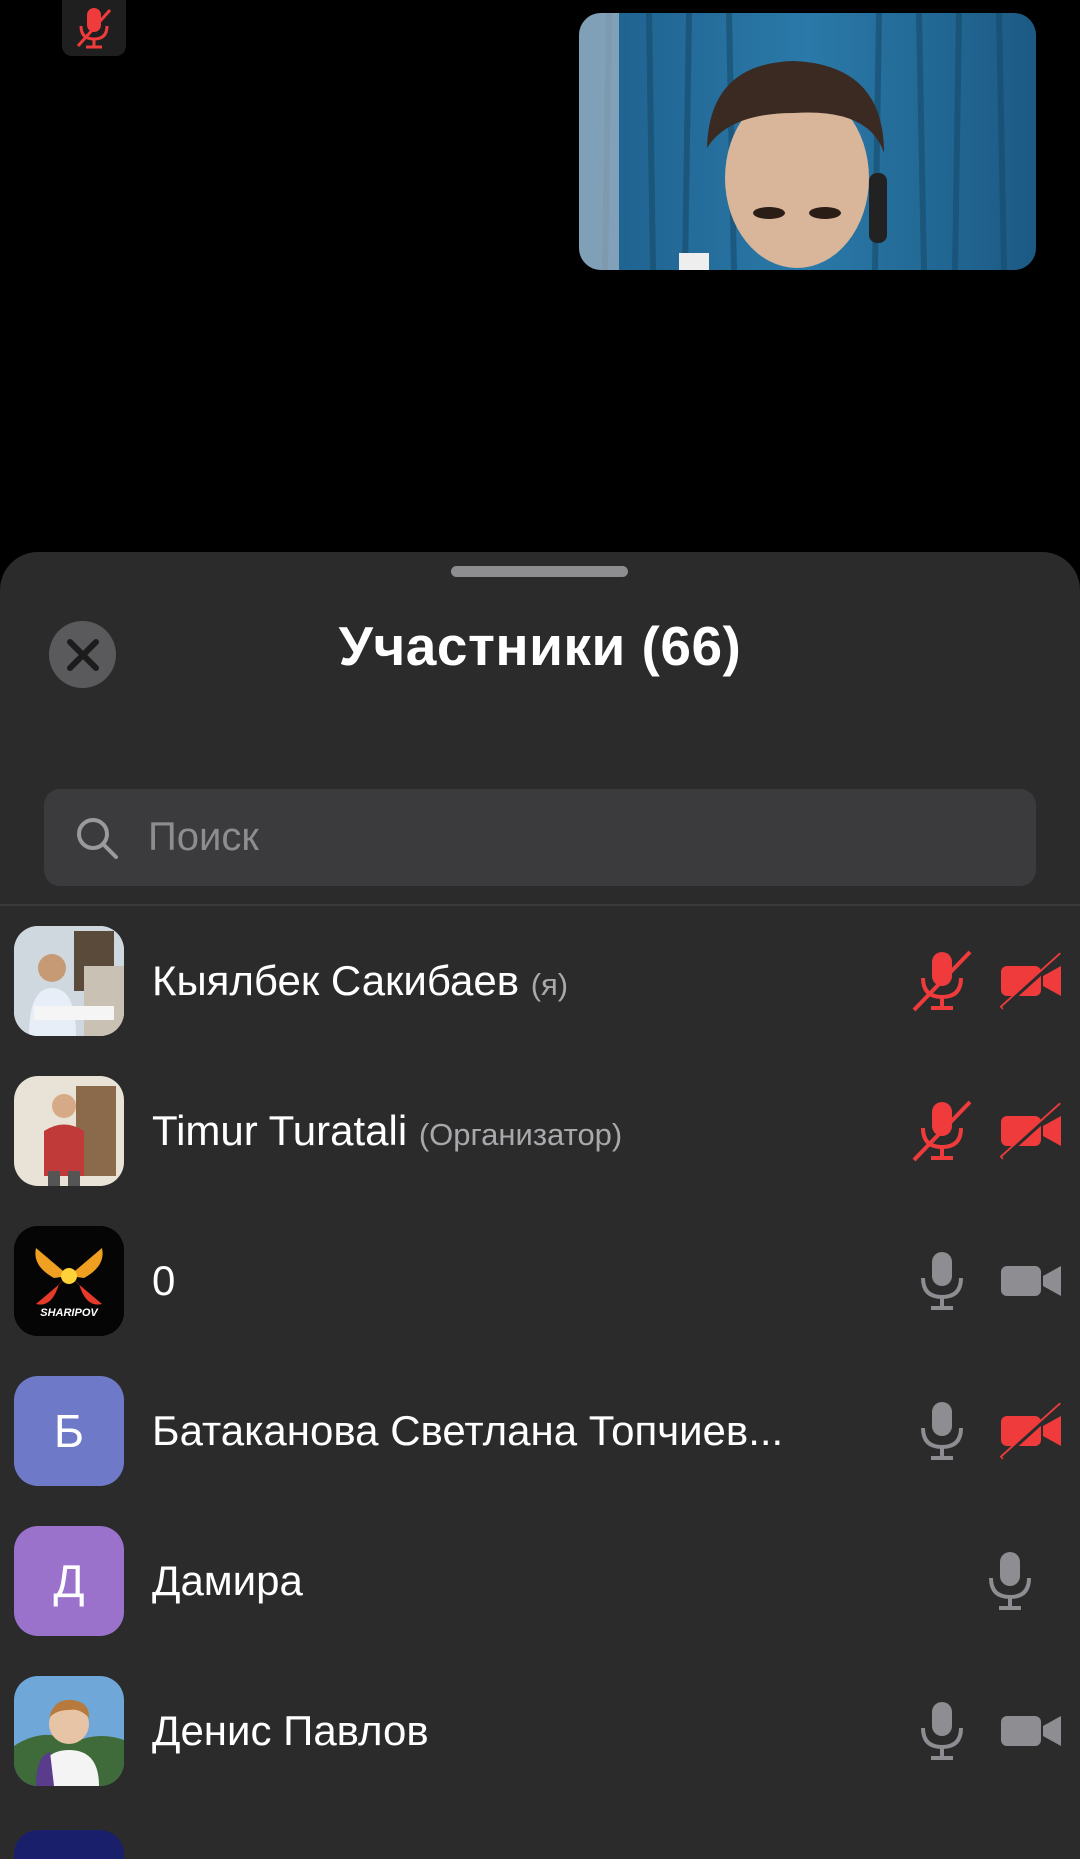 The width and height of the screenshot is (1080, 1859). What do you see at coordinates (540, 1581) in the screenshot?
I see `participant-row: Д Дамира` at bounding box center [540, 1581].